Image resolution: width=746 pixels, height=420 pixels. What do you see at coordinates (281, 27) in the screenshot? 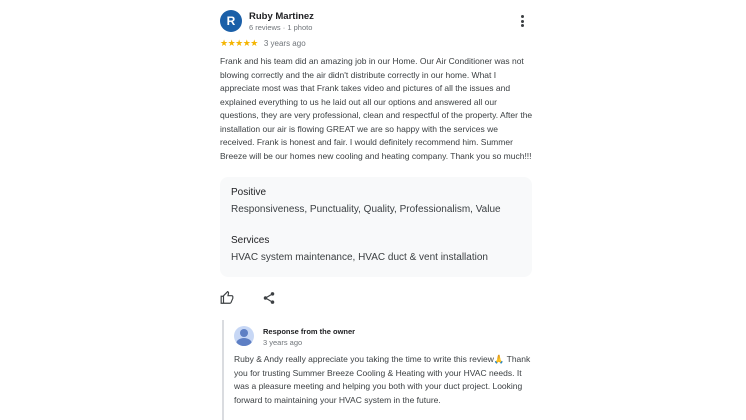
I see `reviewer-meta: 6 reviews · 1 photo` at bounding box center [281, 27].